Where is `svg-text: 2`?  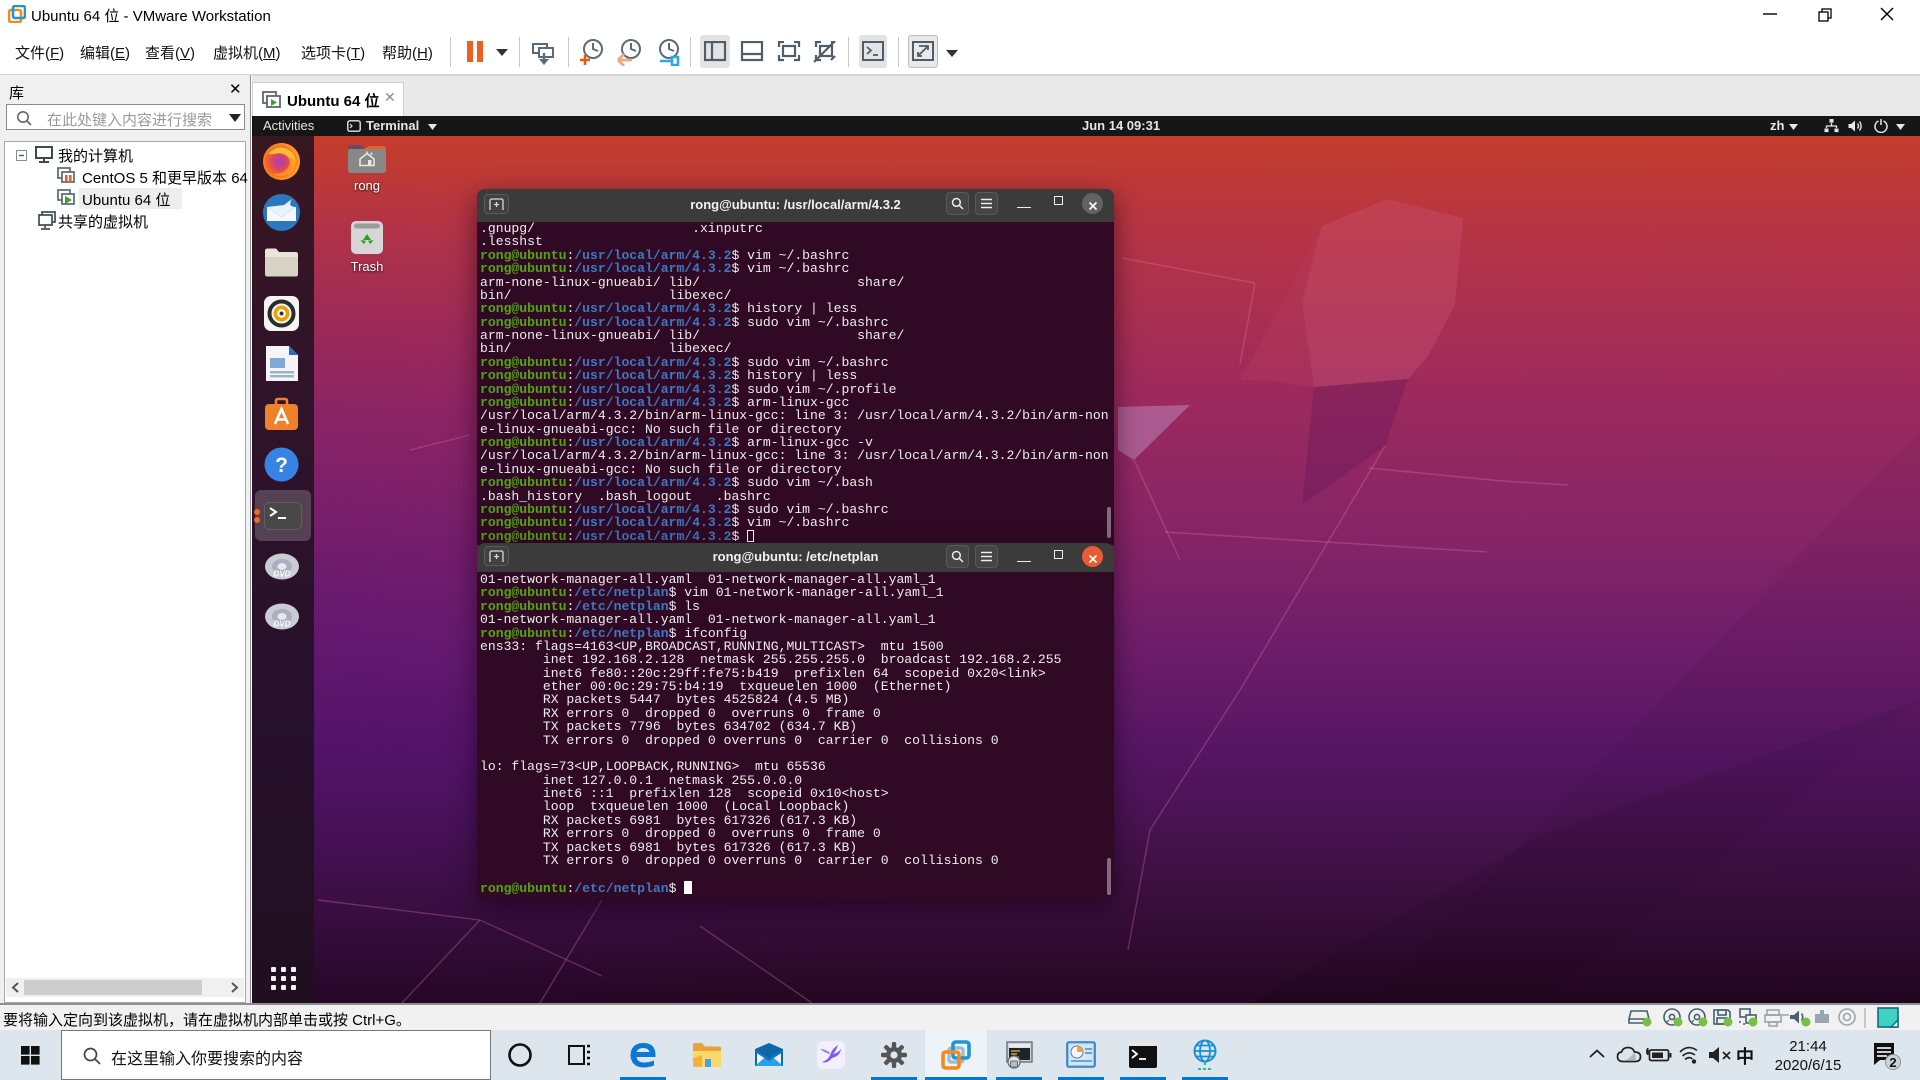 svg-text: 2 is located at coordinates (1892, 1062).